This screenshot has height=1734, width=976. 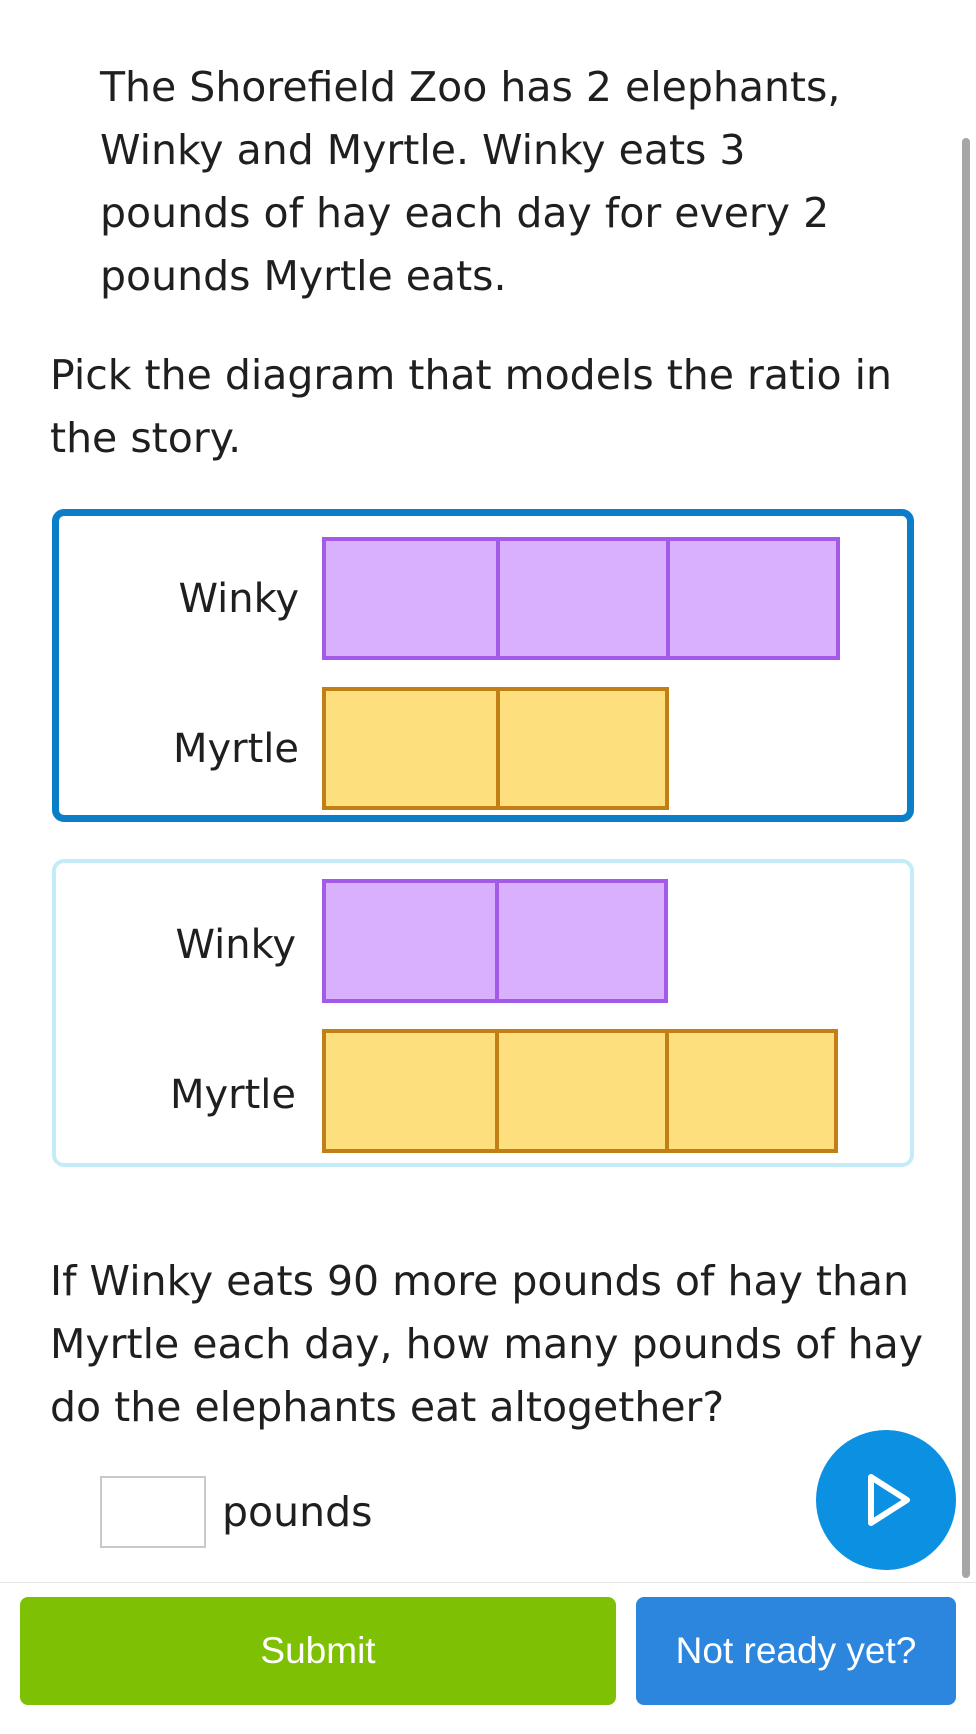 I want to click on play-icon, so click(x=889, y=1500).